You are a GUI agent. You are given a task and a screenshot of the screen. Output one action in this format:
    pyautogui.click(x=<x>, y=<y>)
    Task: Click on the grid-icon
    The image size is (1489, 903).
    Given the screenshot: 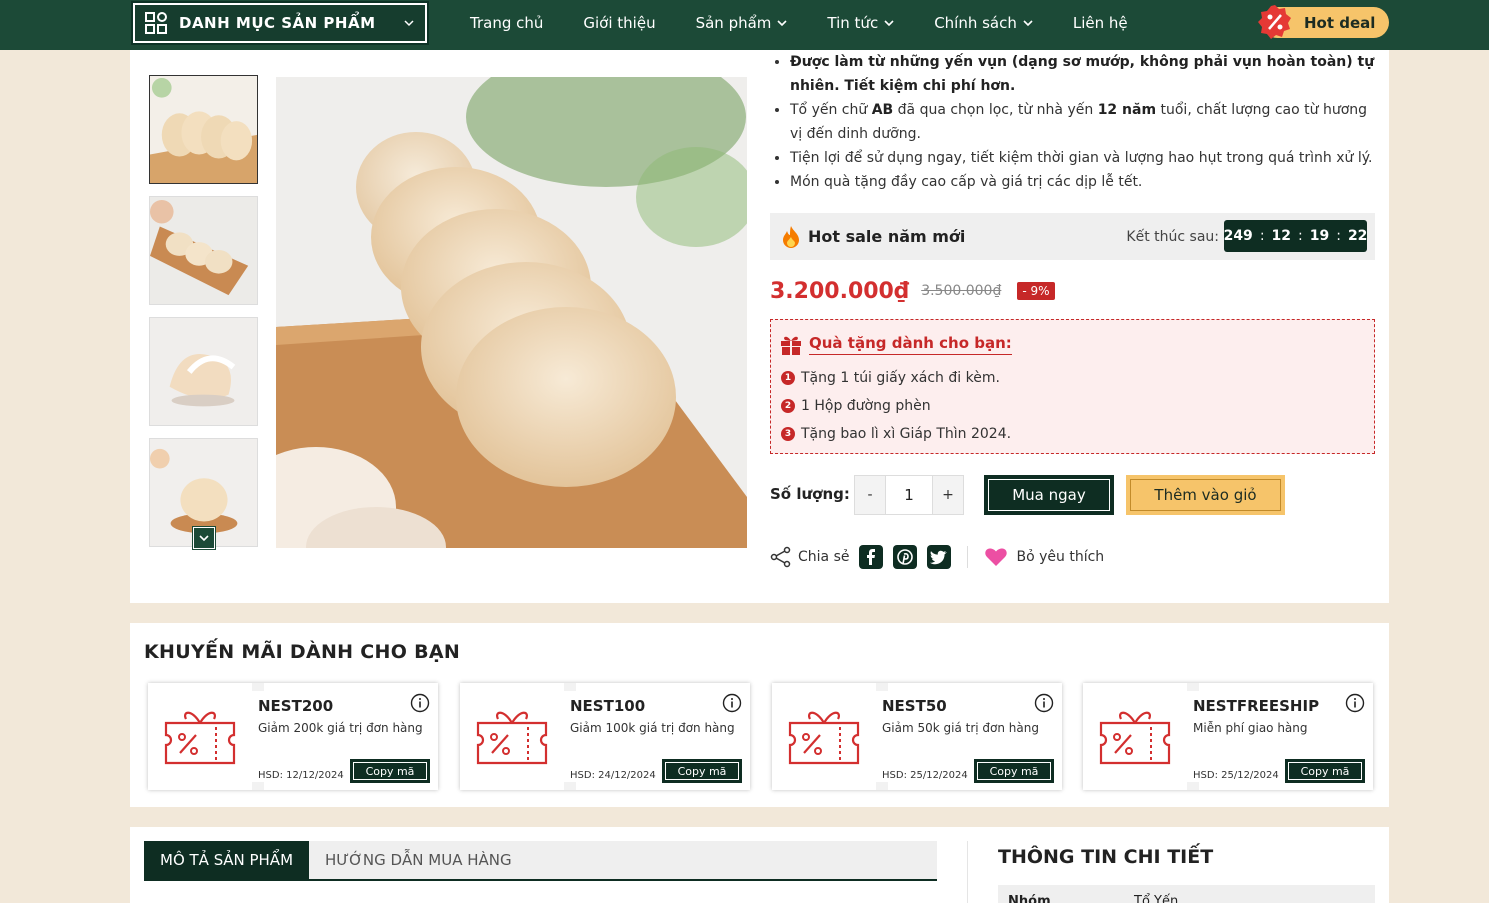 What is the action you would take?
    pyautogui.click(x=156, y=23)
    